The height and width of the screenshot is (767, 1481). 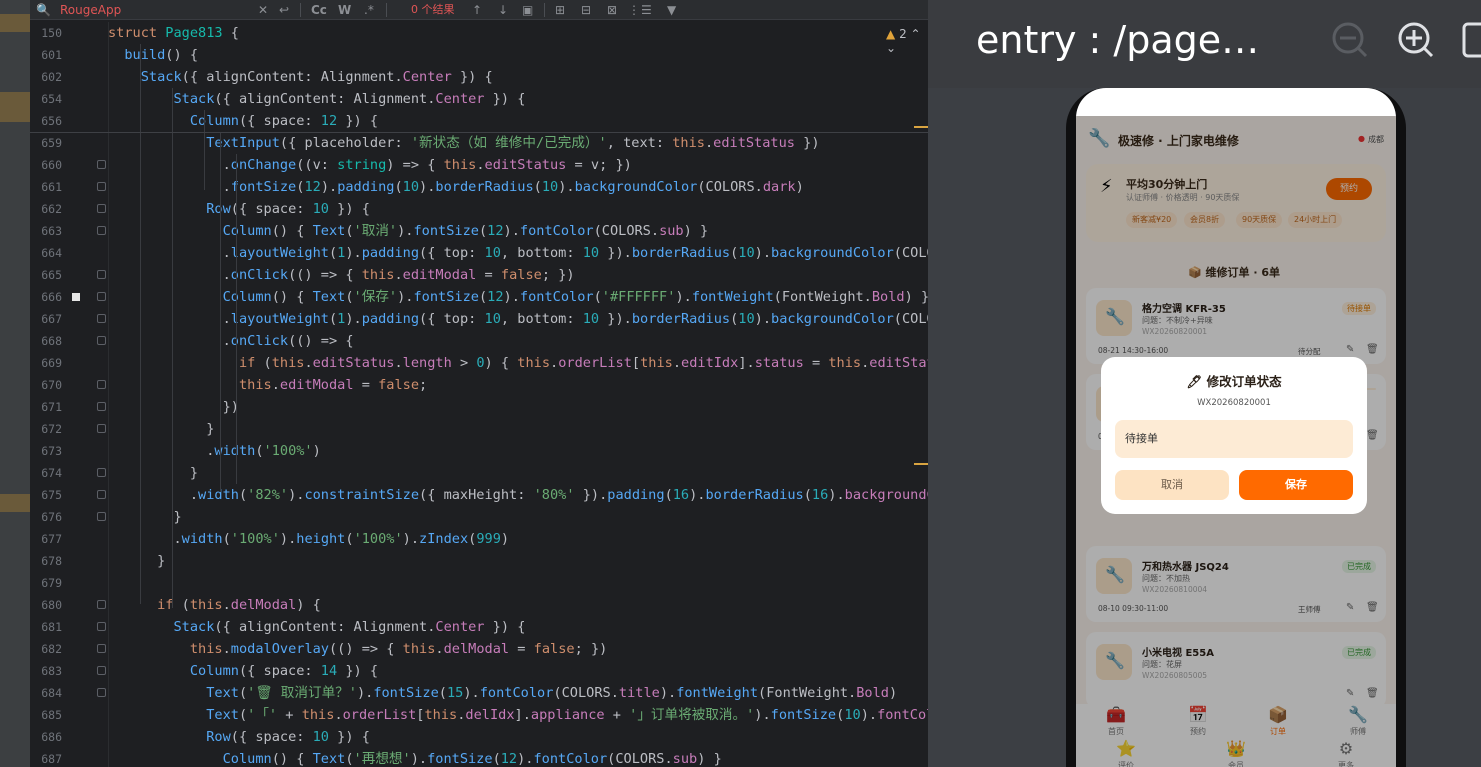 I want to click on modal-order-code: WX20260820001, so click(x=1234, y=403).